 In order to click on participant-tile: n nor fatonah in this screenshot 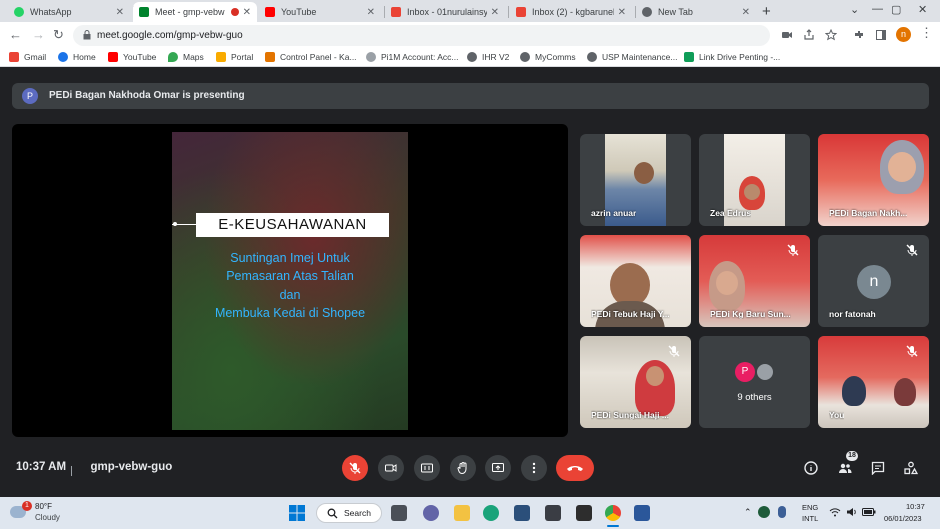, I will do `click(873, 281)`.